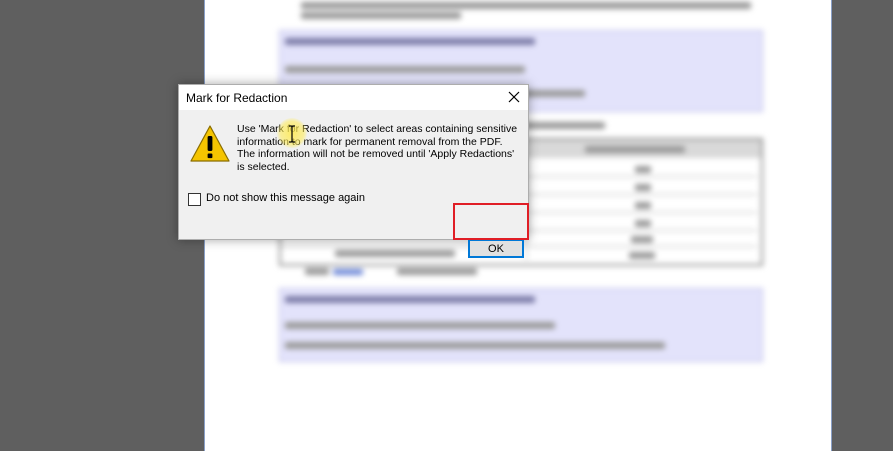 The width and height of the screenshot is (893, 451). Describe the element at coordinates (496, 248) in the screenshot. I see `ok-button: OK` at that location.